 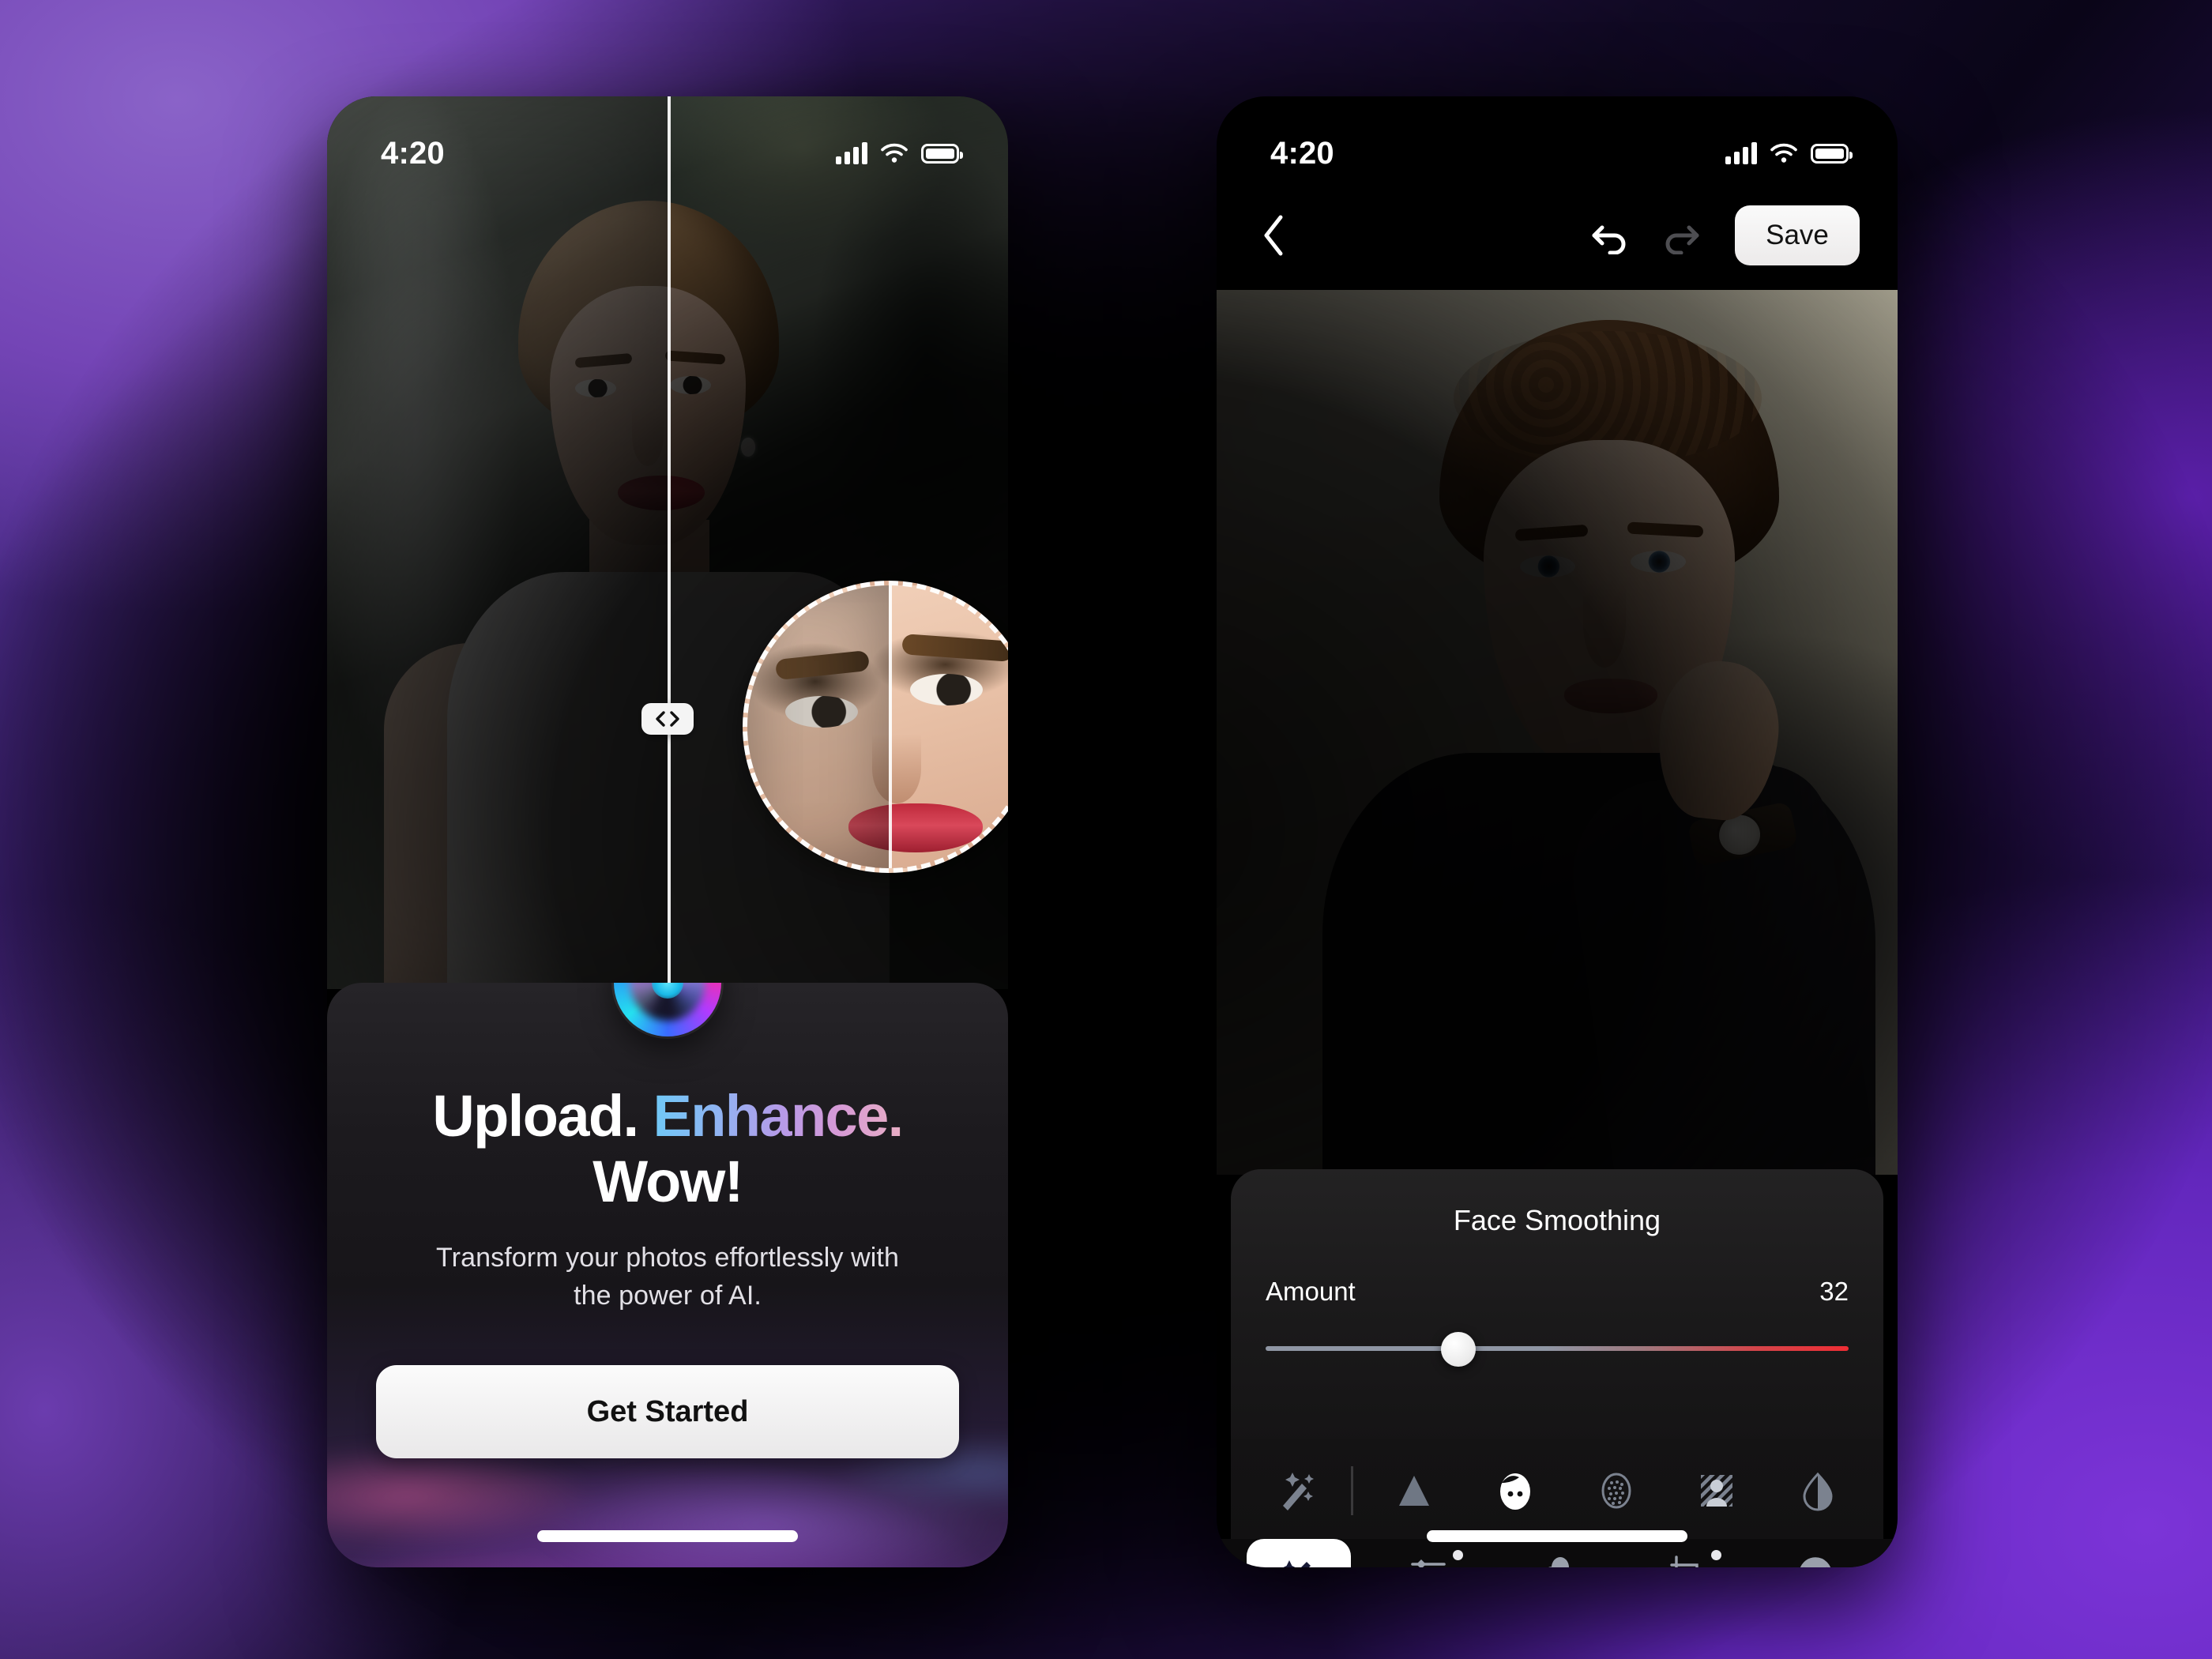 I want to click on sharpen-triangle-icon, so click(x=1414, y=1491).